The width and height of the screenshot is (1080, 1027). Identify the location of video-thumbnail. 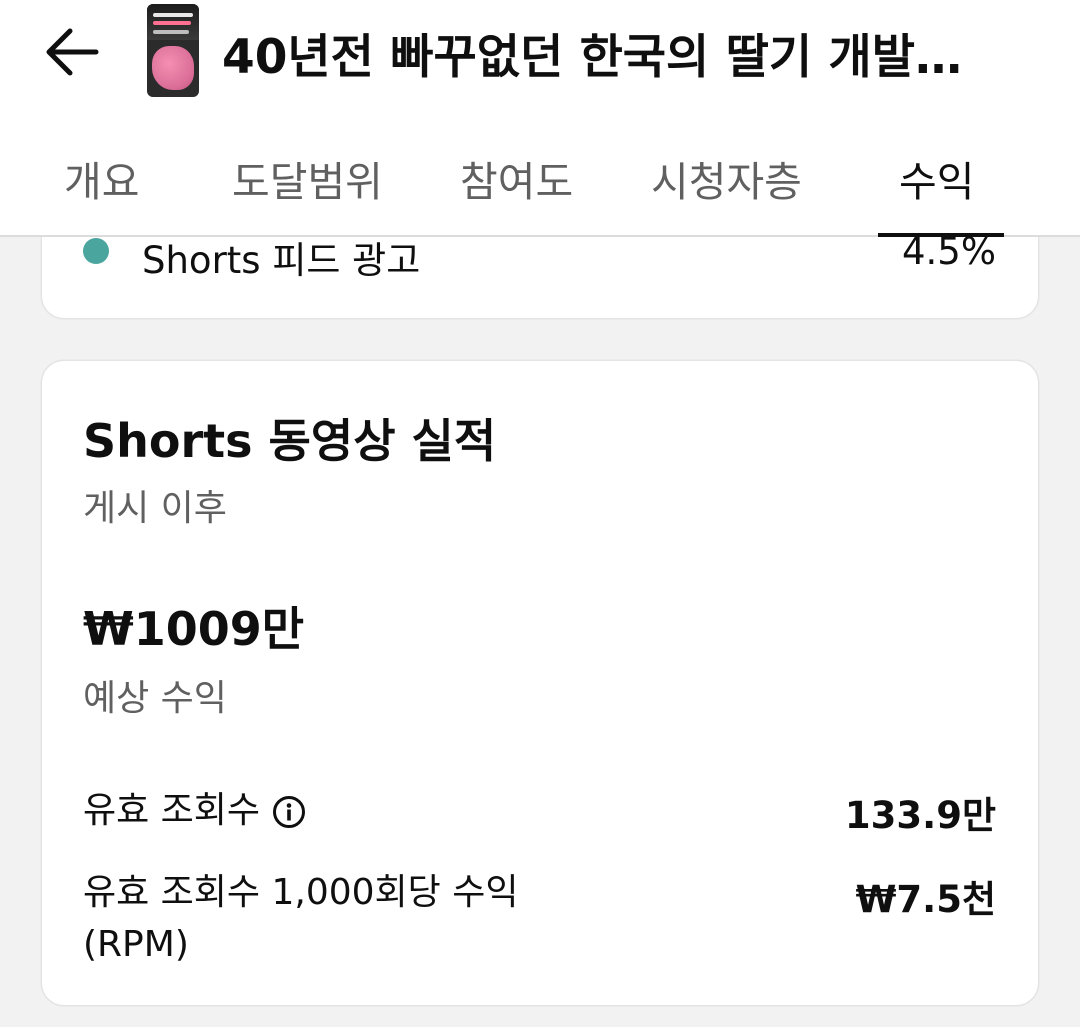
(173, 50).